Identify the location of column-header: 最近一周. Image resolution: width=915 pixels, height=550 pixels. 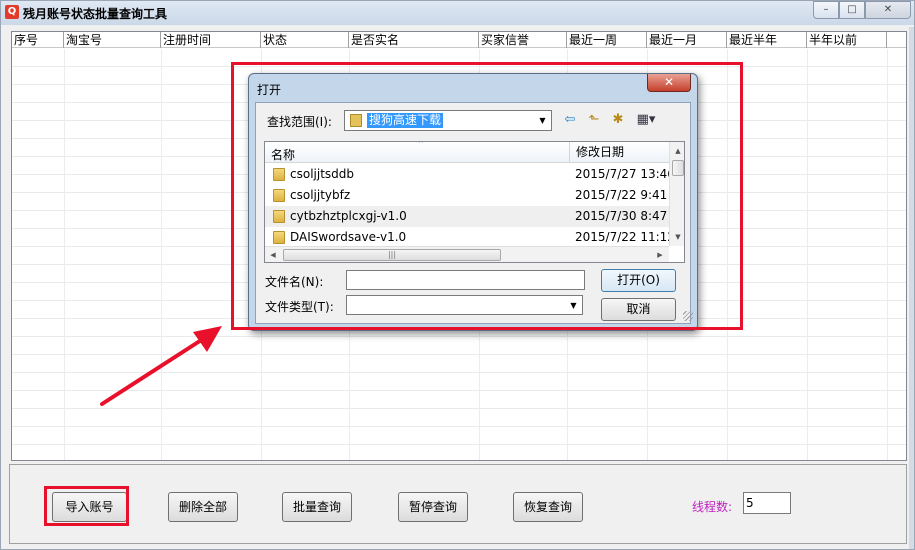
(607, 40).